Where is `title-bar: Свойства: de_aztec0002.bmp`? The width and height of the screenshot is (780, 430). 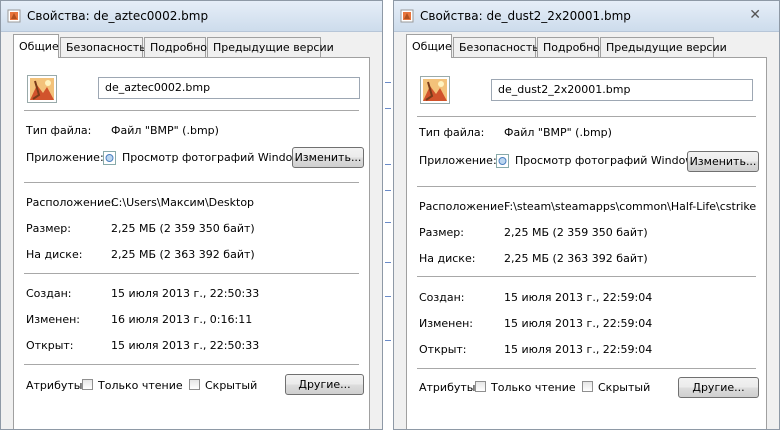
title-bar: Свойства: de_aztec0002.bmp is located at coordinates (191, 16).